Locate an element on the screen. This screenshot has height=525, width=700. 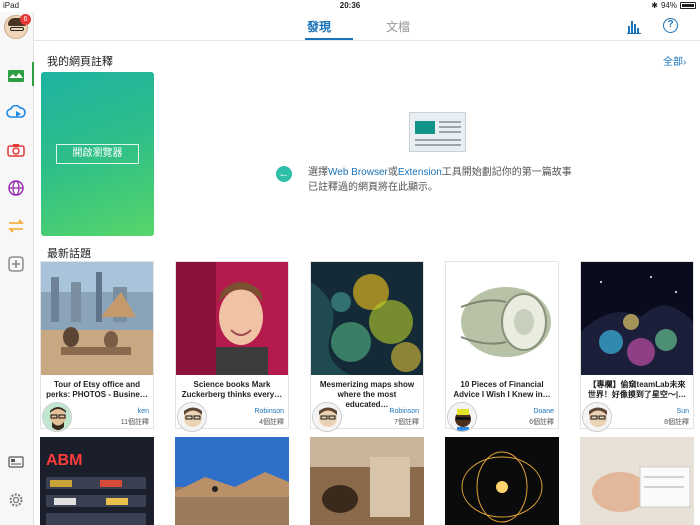
topic-annotation-count: 4個註釋 is located at coordinates (271, 422).